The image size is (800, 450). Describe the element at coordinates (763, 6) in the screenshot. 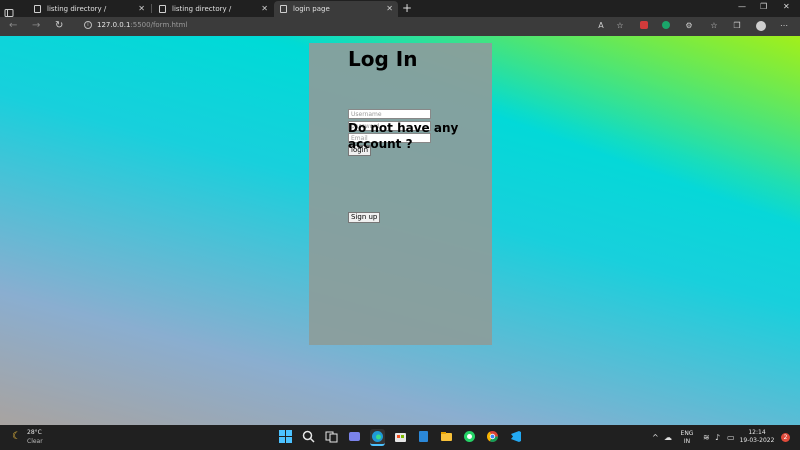

I see `restore-icon: ❐` at that location.